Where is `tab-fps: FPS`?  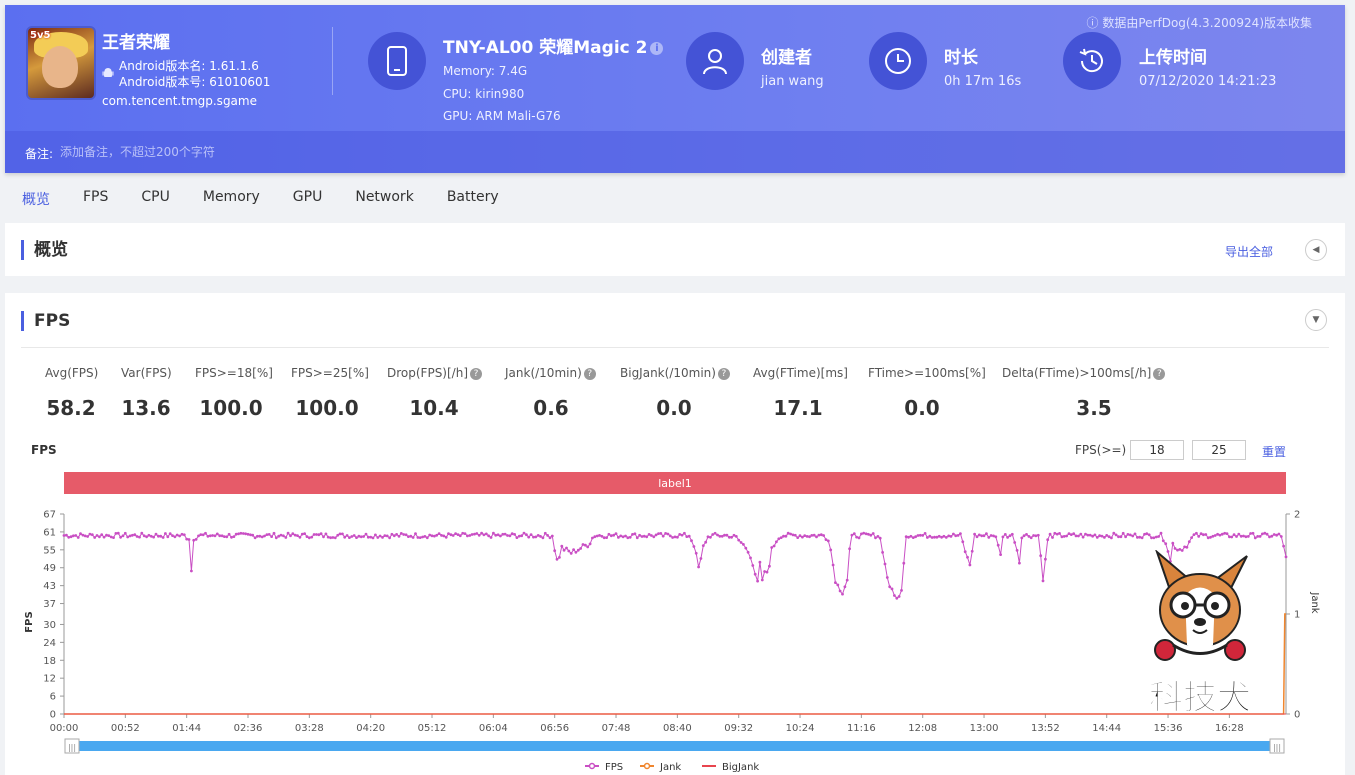
tab-fps: FPS is located at coordinates (95, 199).